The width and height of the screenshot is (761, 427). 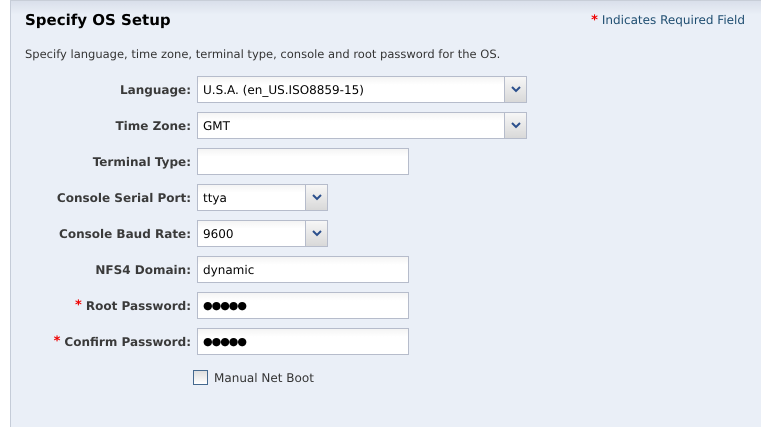 What do you see at coordinates (143, 269) in the screenshot?
I see `field-label: NFS4 Domain:` at bounding box center [143, 269].